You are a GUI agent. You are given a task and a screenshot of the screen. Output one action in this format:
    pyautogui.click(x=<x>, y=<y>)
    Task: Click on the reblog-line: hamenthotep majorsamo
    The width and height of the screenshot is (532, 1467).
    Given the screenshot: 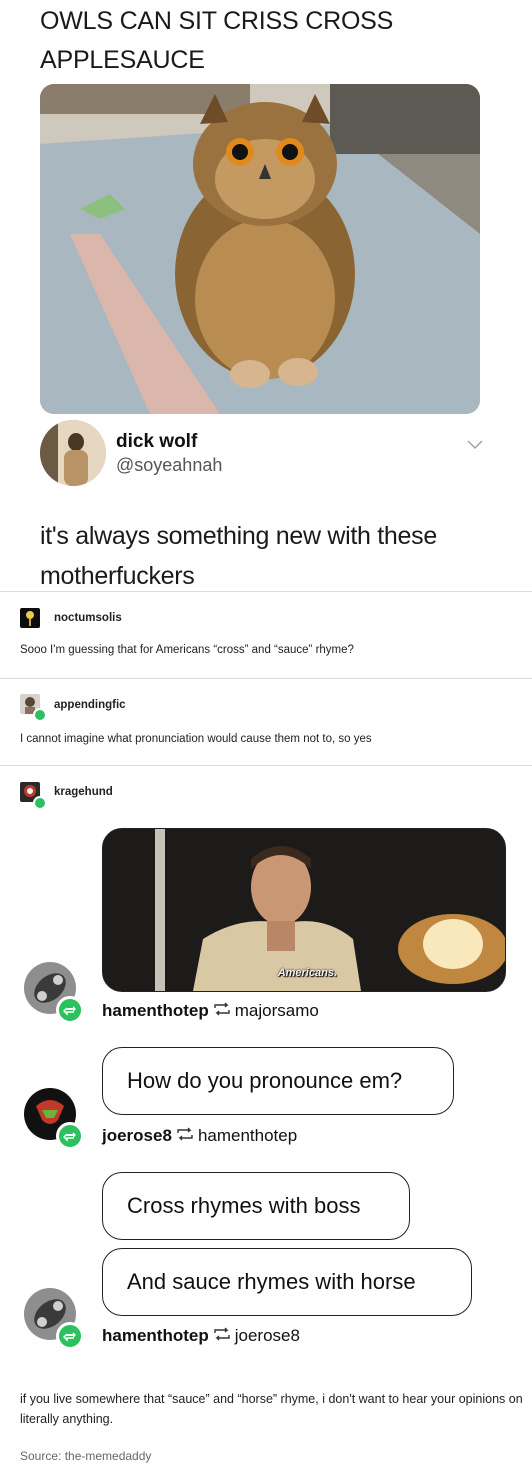 What is the action you would take?
    pyautogui.click(x=210, y=1011)
    